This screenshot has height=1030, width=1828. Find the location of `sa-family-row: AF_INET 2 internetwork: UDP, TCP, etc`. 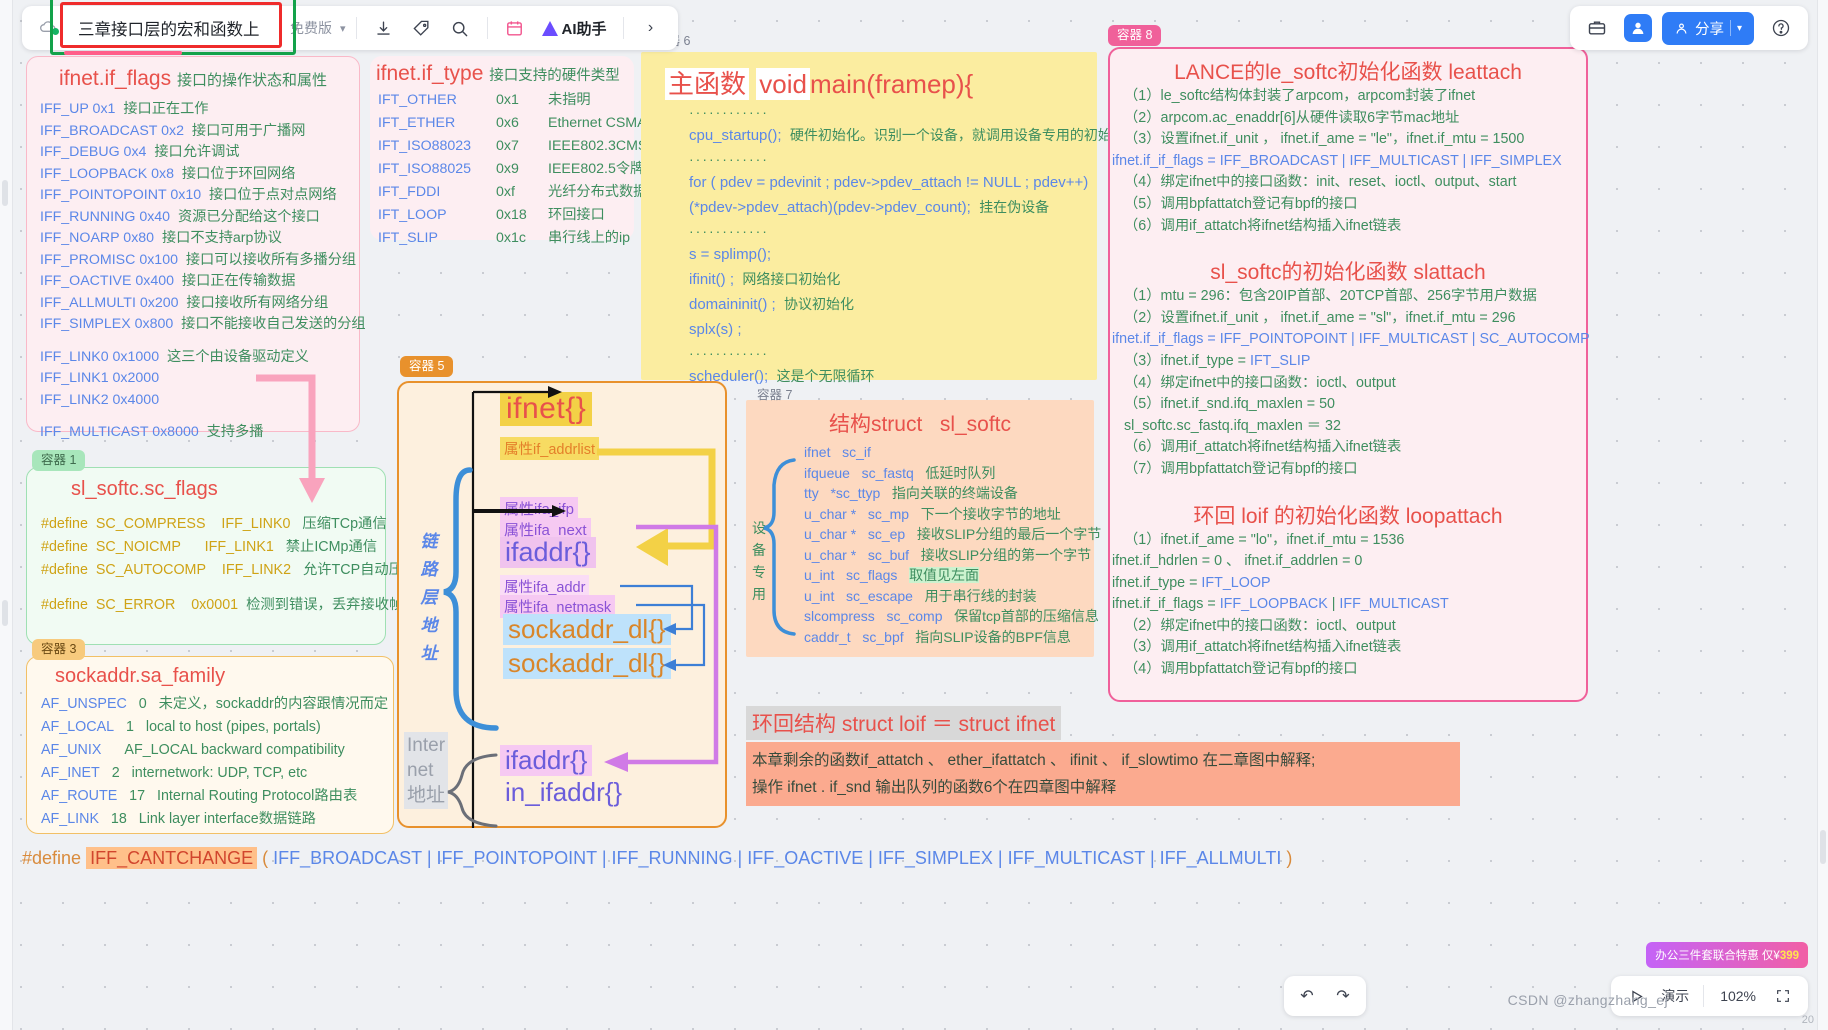

sa-family-row: AF_INET 2 internetwork: UDP, TCP, etc is located at coordinates (174, 773).